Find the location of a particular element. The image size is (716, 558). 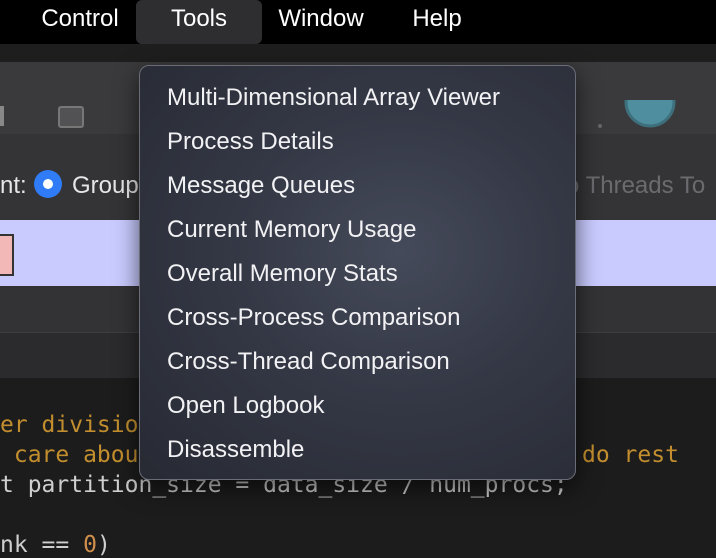

menu-bar: Control Tools Window Help is located at coordinates (358, 22).